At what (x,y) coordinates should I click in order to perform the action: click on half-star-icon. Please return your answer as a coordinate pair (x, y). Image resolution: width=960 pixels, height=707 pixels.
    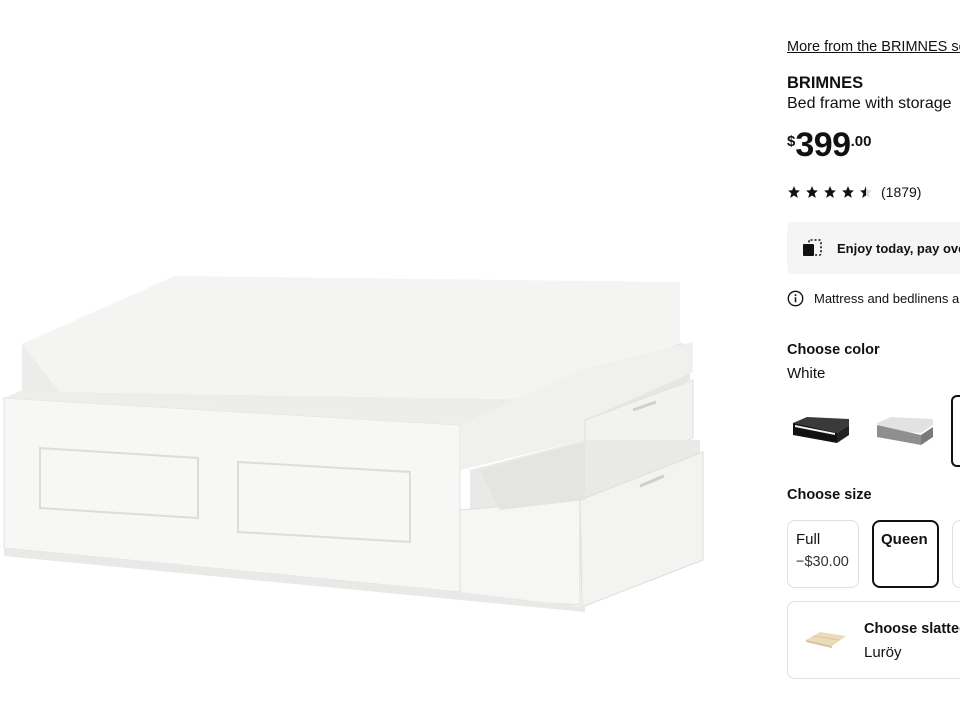
    Looking at the image, I should click on (866, 192).